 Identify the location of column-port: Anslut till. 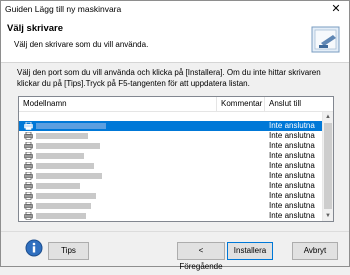
(298, 104).